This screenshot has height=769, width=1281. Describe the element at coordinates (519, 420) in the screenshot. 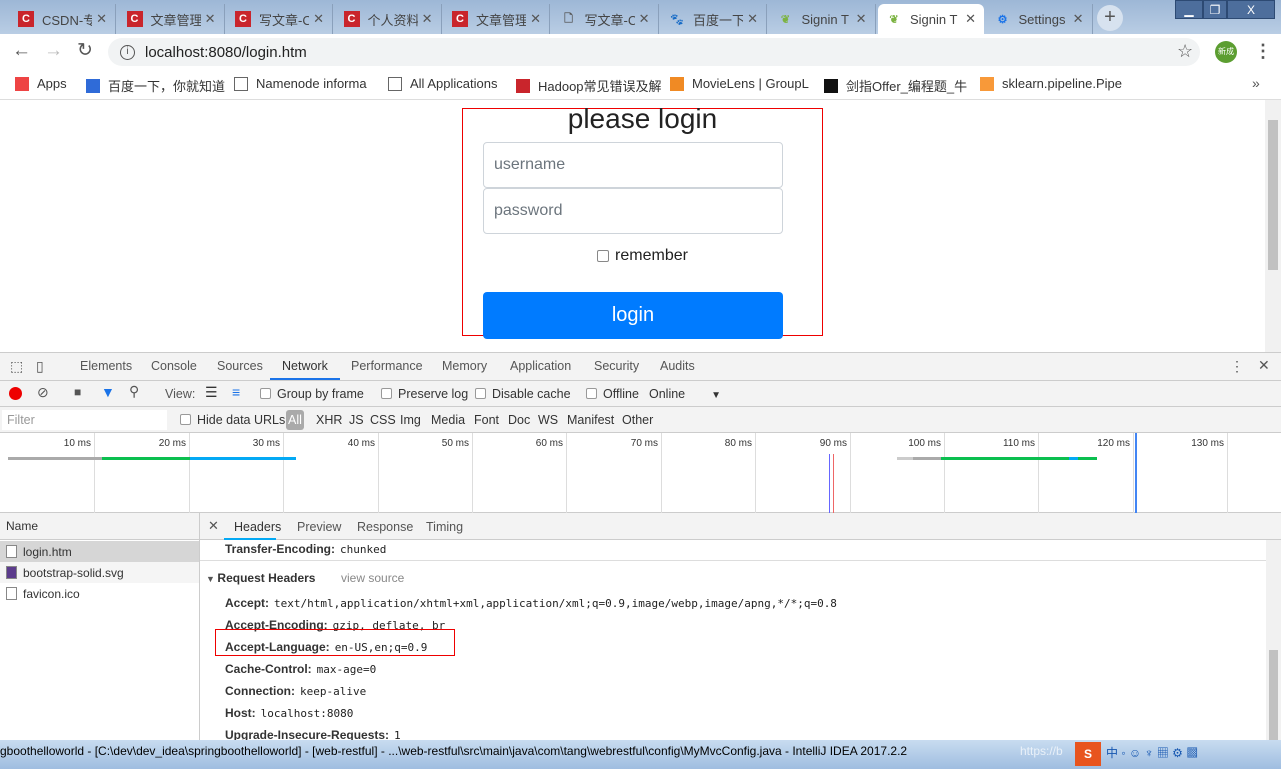

I see `filter-type-button: Doc` at that location.